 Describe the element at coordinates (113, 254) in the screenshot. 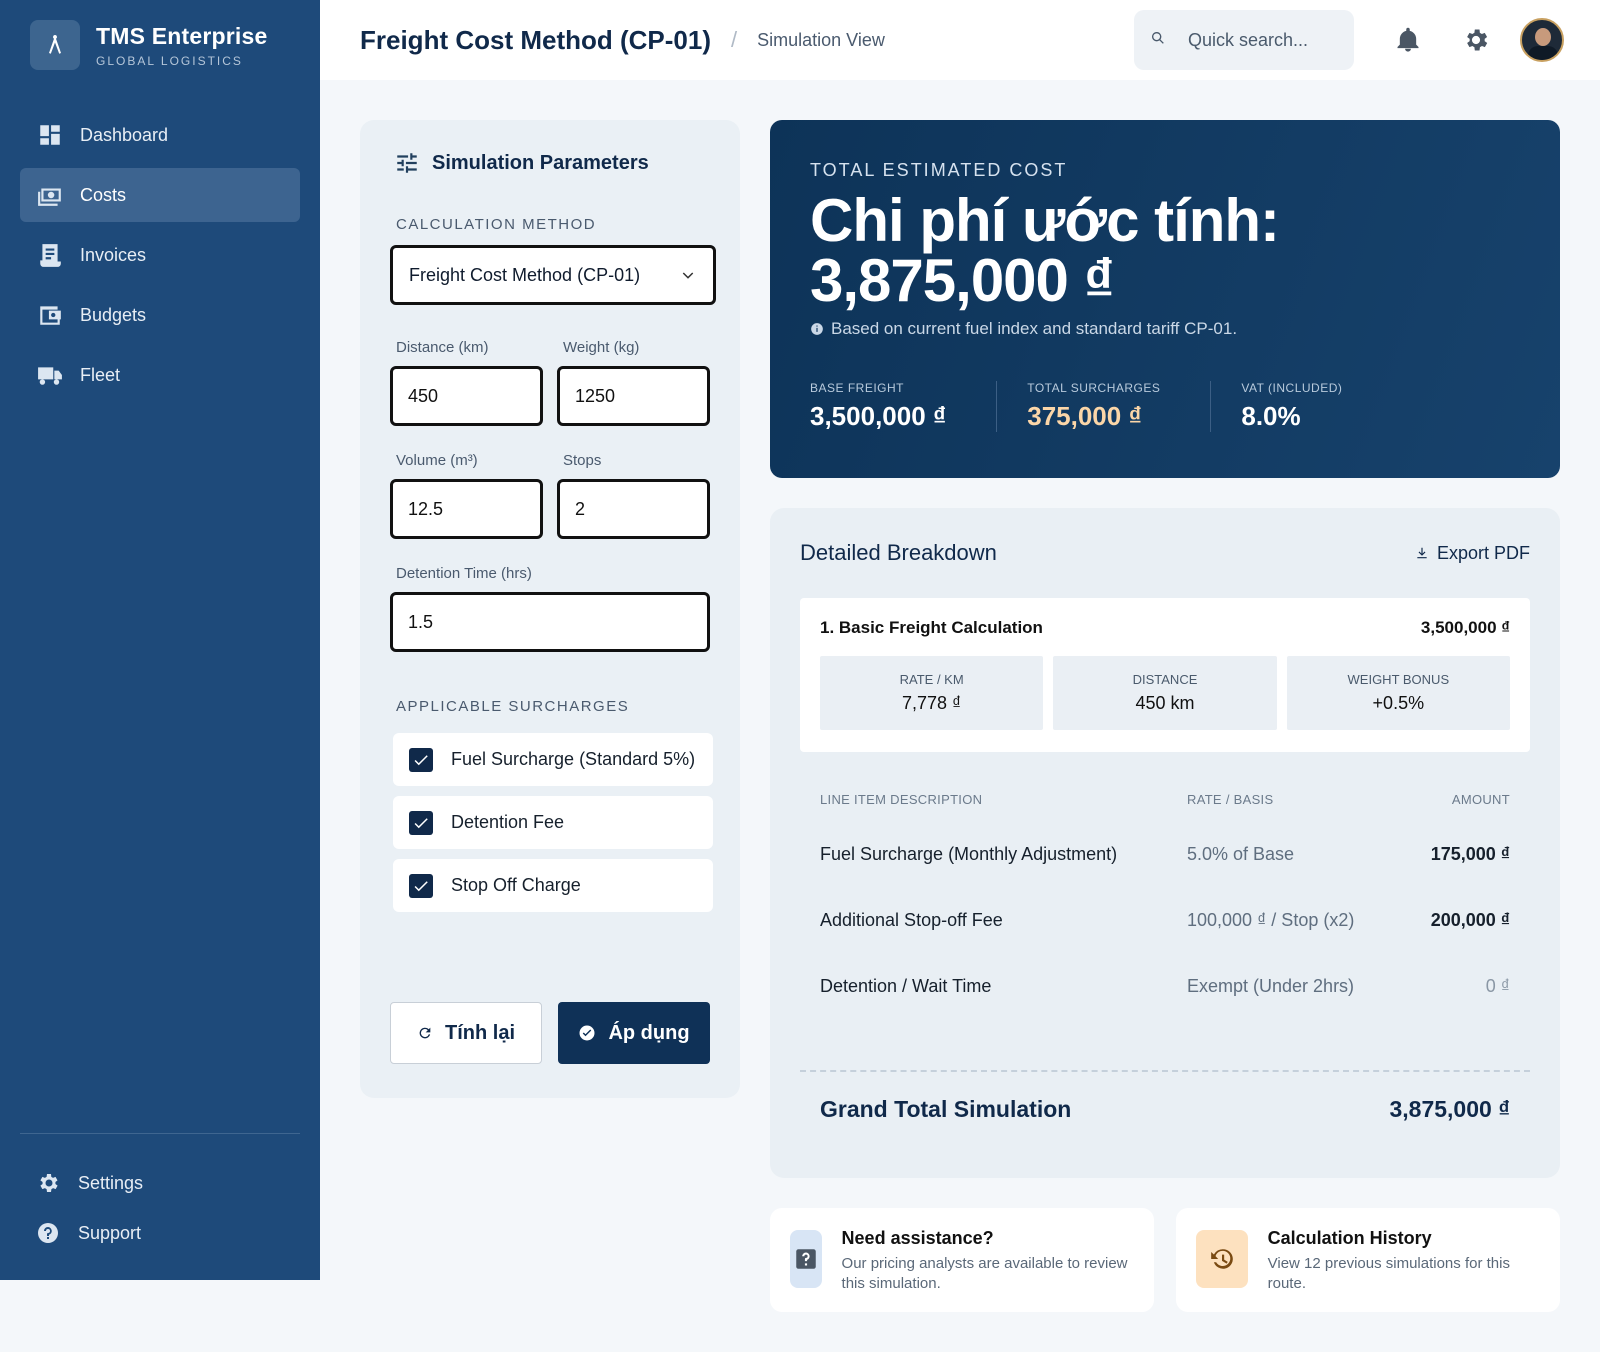

I see `sidebar-item-label: Invoices` at that location.